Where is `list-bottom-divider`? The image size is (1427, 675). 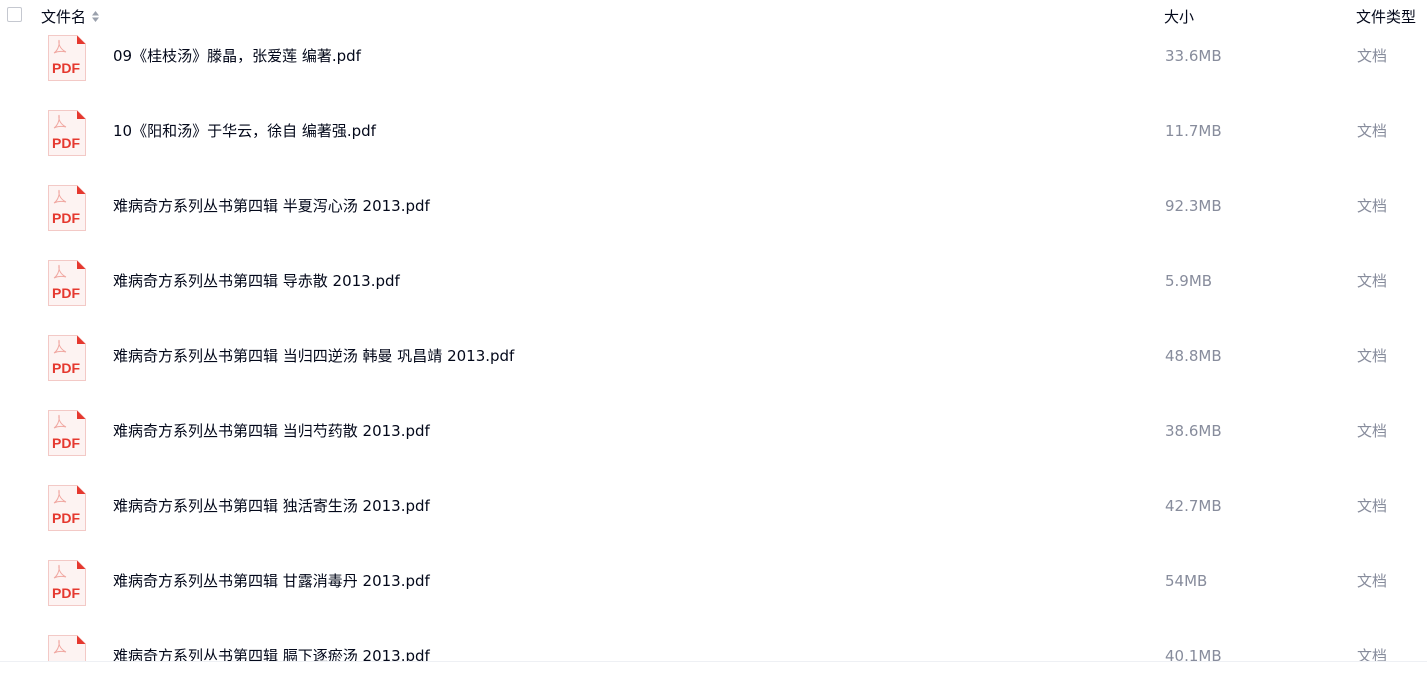 list-bottom-divider is located at coordinates (713, 661).